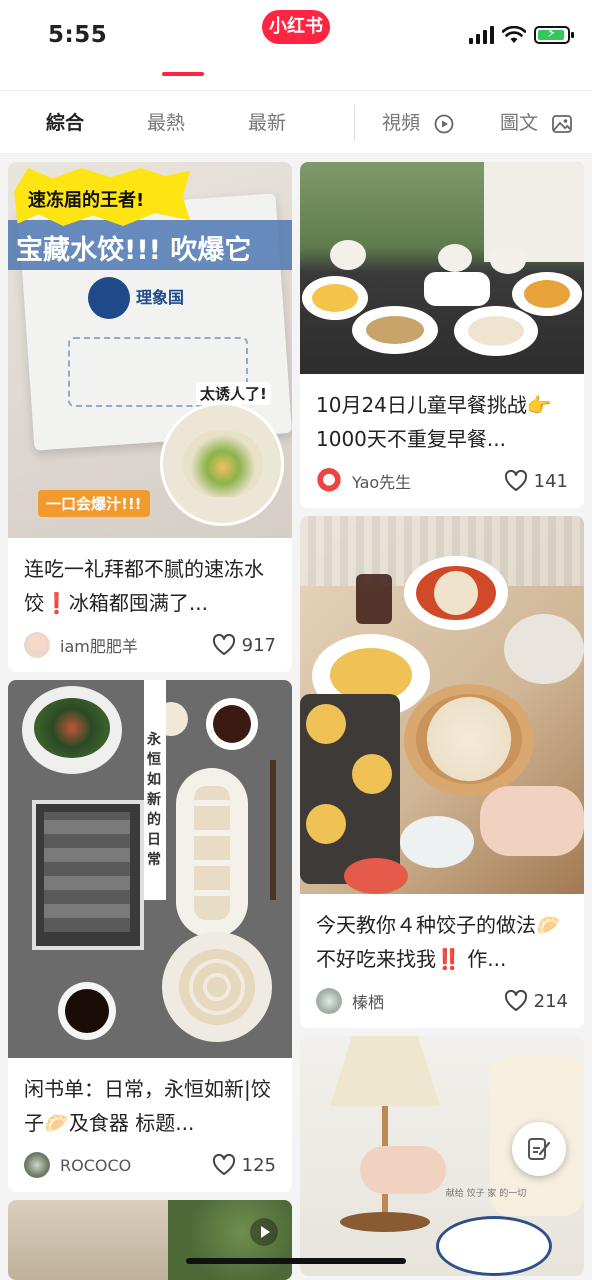 Image resolution: width=592 pixels, height=1280 pixels. I want to click on like-count: 141, so click(550, 481).